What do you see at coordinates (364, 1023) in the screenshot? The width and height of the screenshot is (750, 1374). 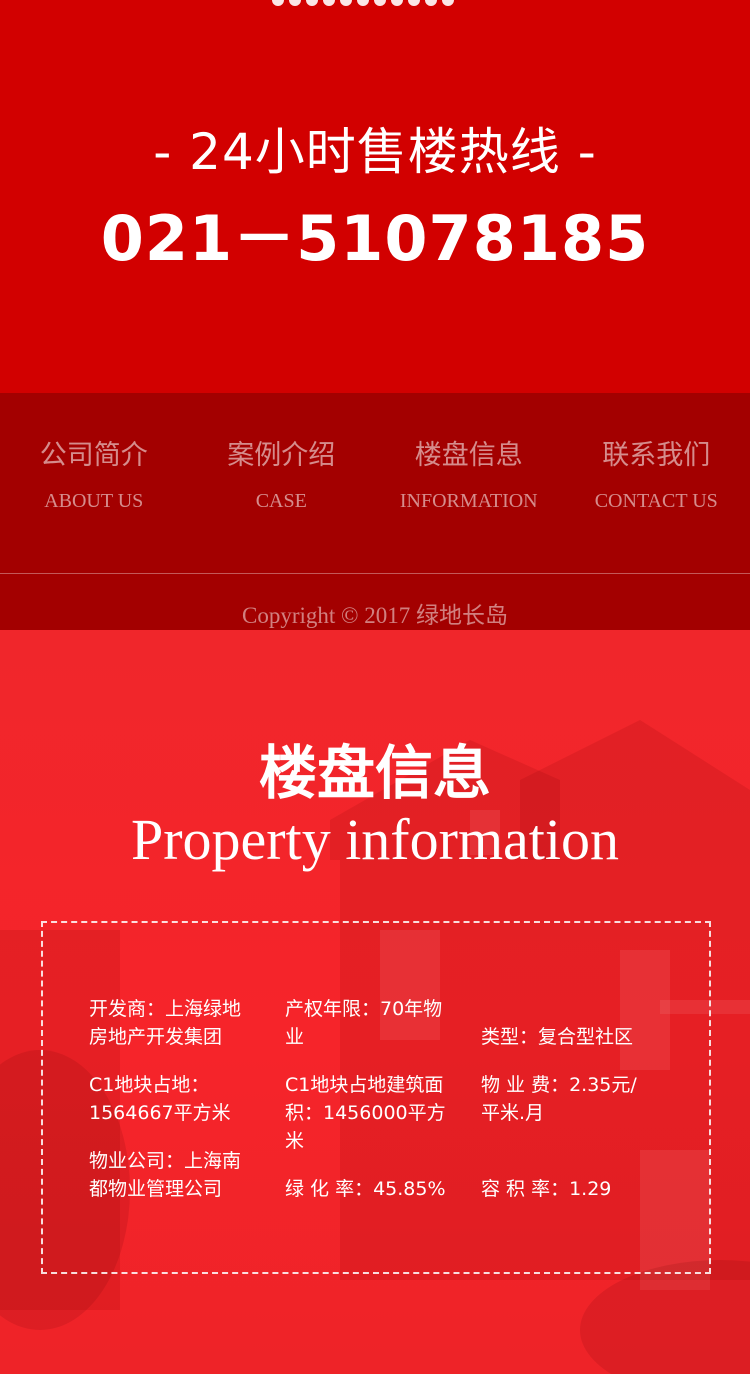 I see `info-value: 产权年限：70年物业` at bounding box center [364, 1023].